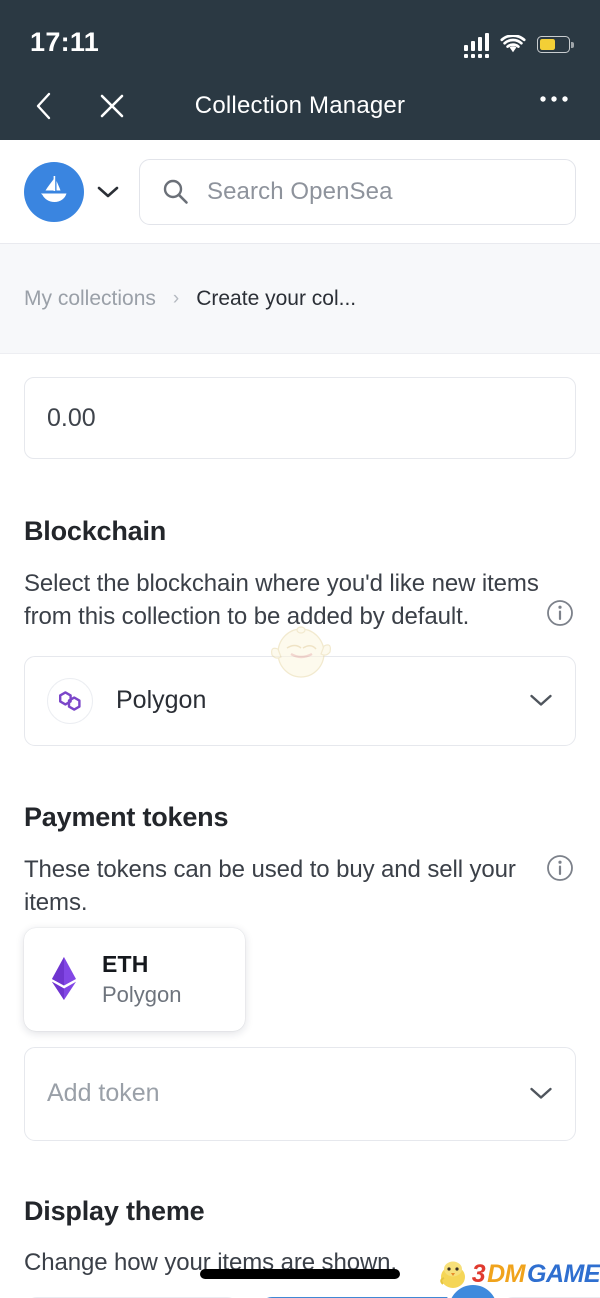  What do you see at coordinates (71, 417) in the screenshot?
I see `creator-fee-value: 0.00` at bounding box center [71, 417].